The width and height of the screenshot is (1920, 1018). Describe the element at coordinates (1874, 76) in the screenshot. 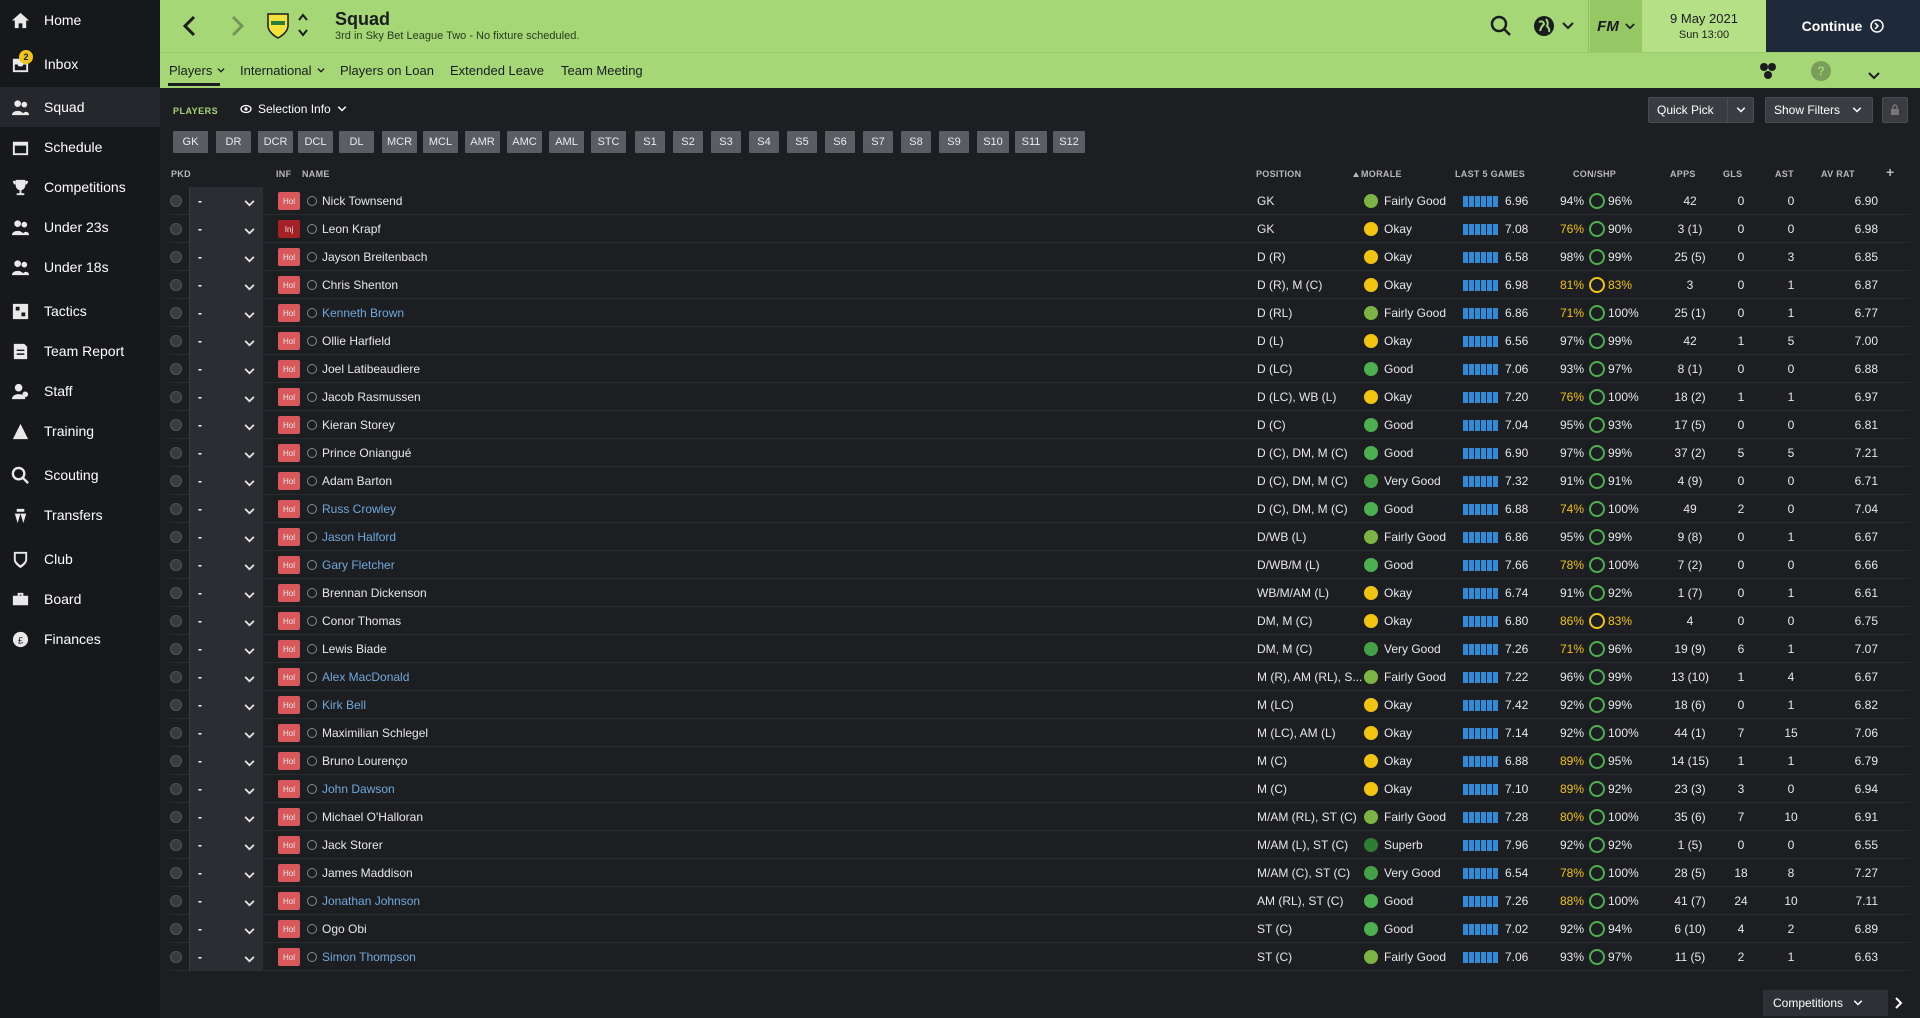

I see `expand-chevron-icon` at that location.